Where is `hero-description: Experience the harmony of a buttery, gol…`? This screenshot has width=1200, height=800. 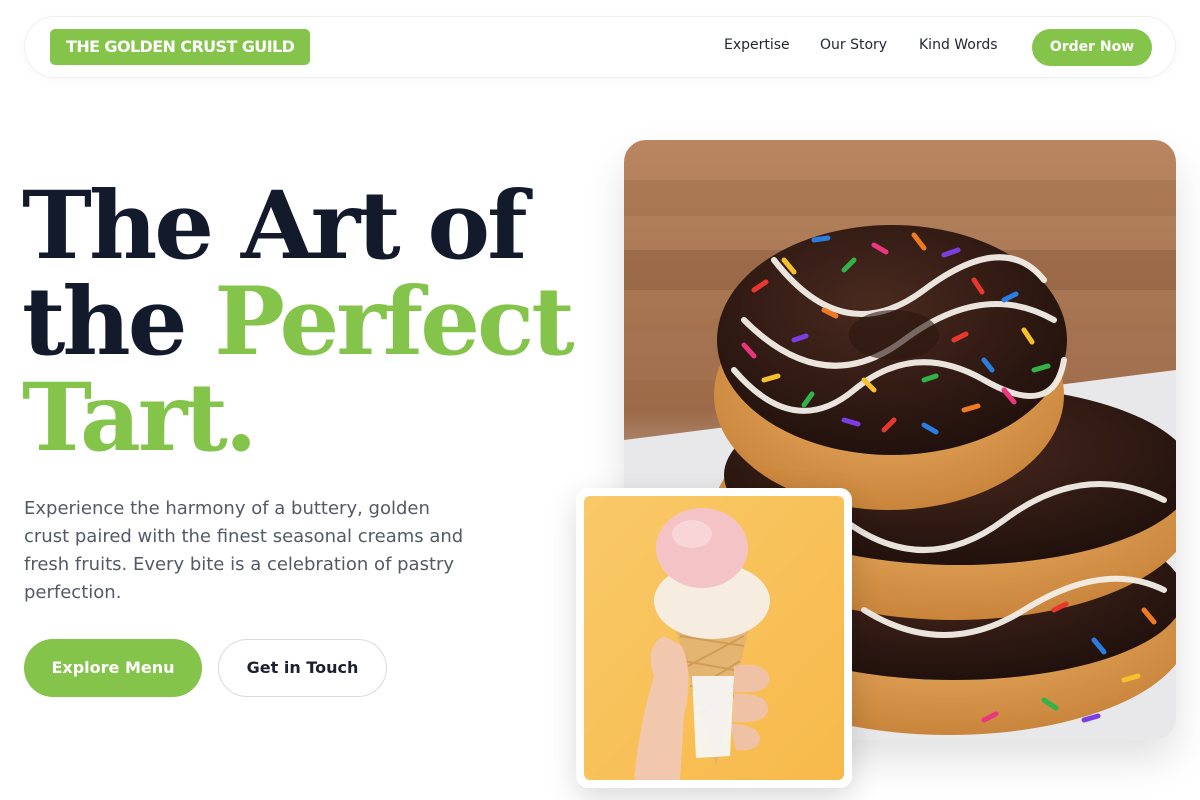
hero-description: Experience the harmony of a buttery, gol… is located at coordinates (244, 550).